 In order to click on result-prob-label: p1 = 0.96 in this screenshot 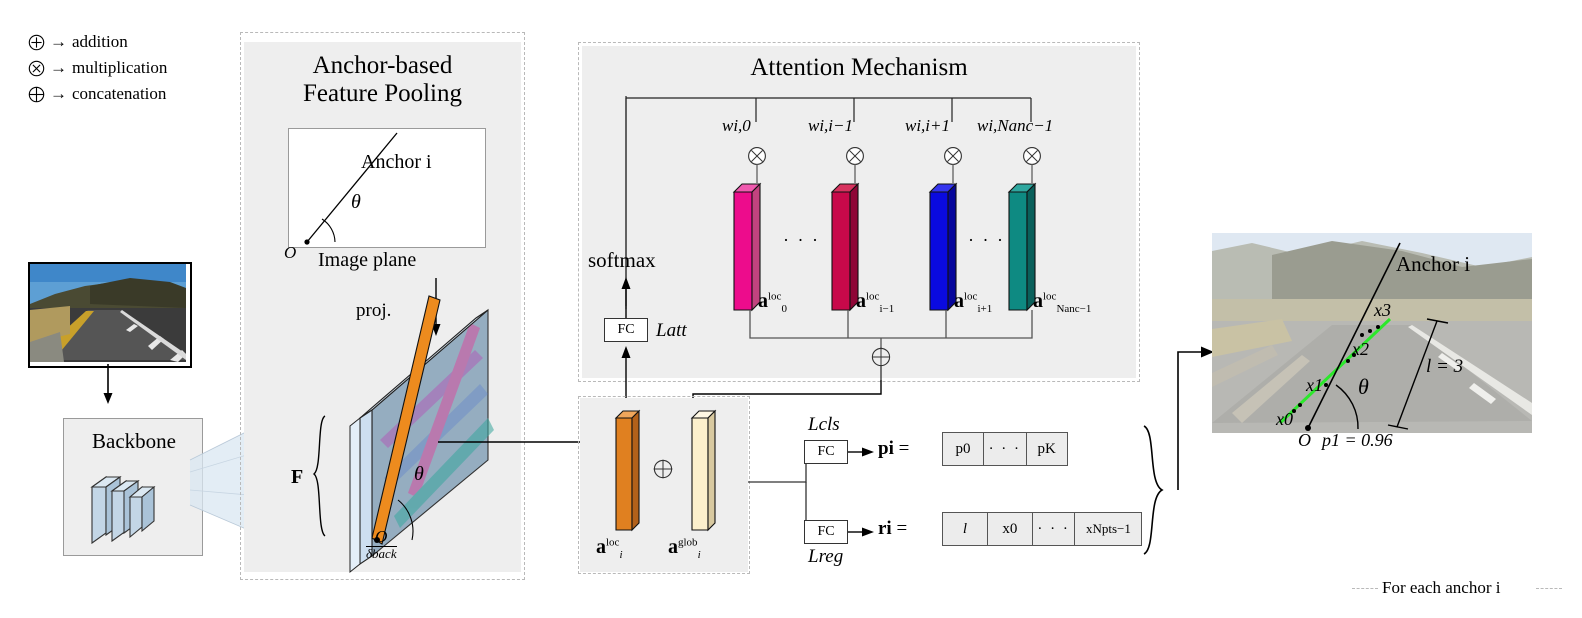, I will do `click(1357, 440)`.